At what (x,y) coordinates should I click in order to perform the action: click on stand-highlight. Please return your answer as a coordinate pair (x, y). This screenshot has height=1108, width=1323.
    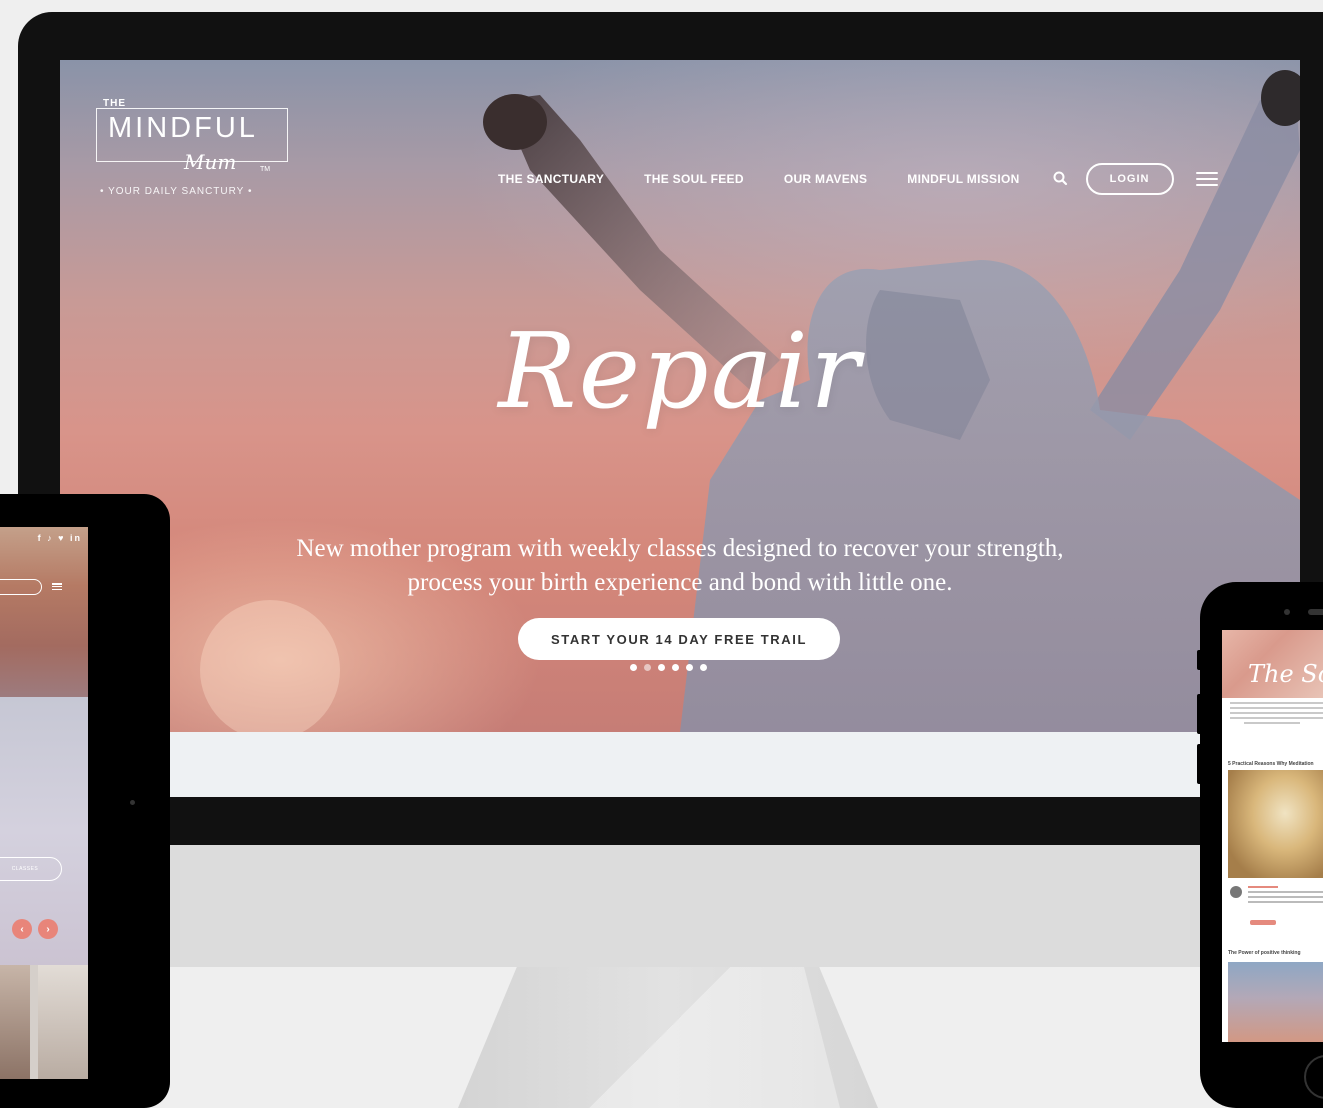
    Looking at the image, I should click on (660, 1037).